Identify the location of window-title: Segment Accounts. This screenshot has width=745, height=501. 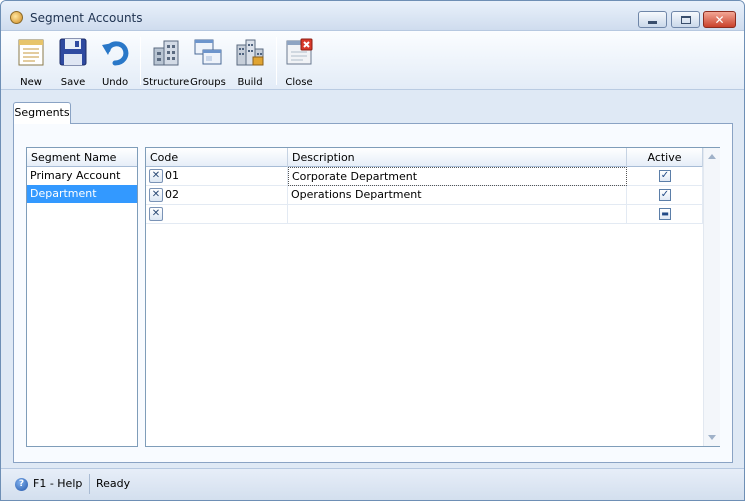
(86, 18).